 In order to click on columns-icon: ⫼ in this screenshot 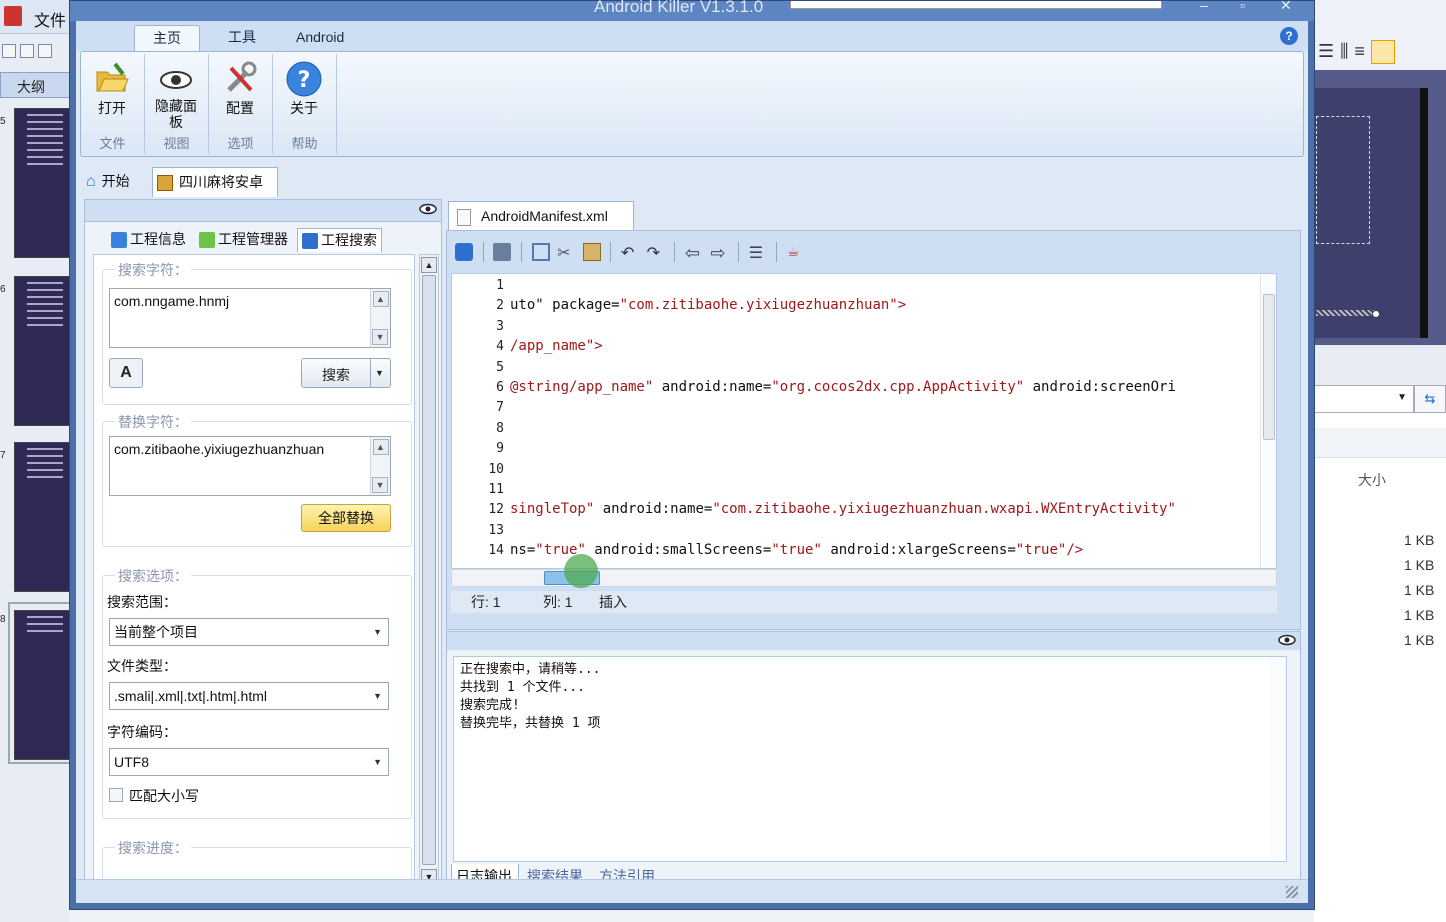, I will do `click(1347, 51)`.